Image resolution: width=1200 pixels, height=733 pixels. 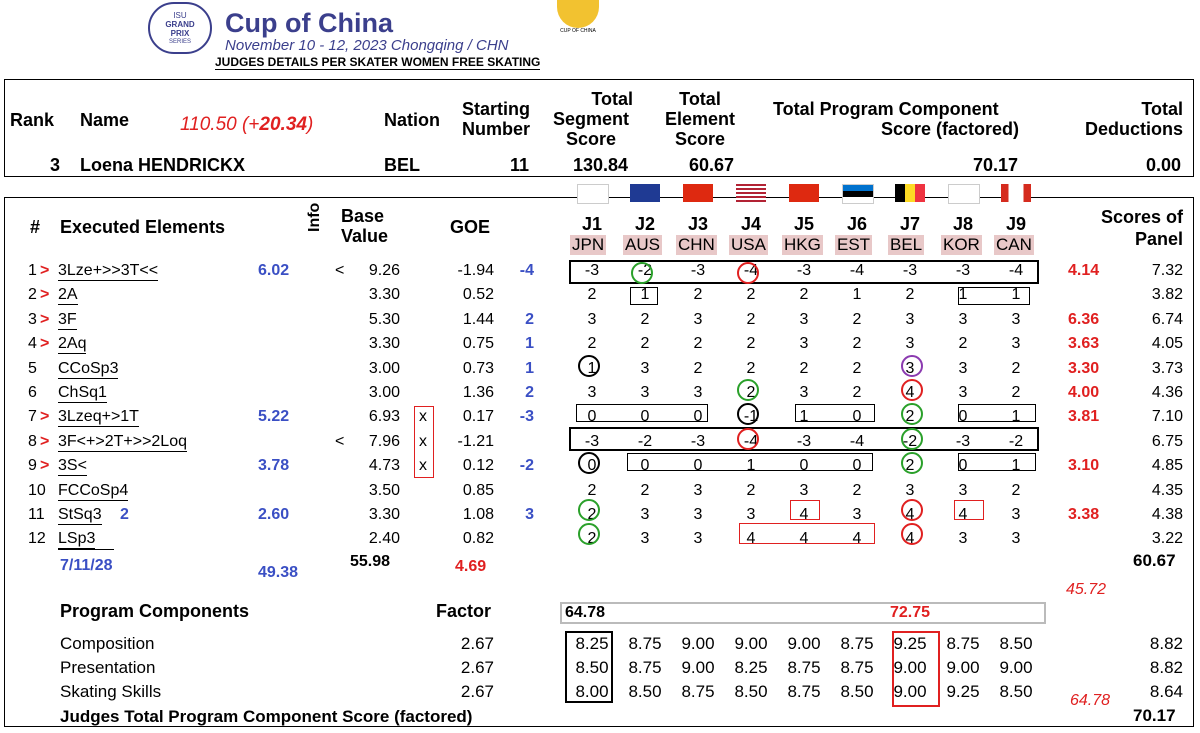 I want to click on pc-title: Program Components, so click(x=155, y=611).